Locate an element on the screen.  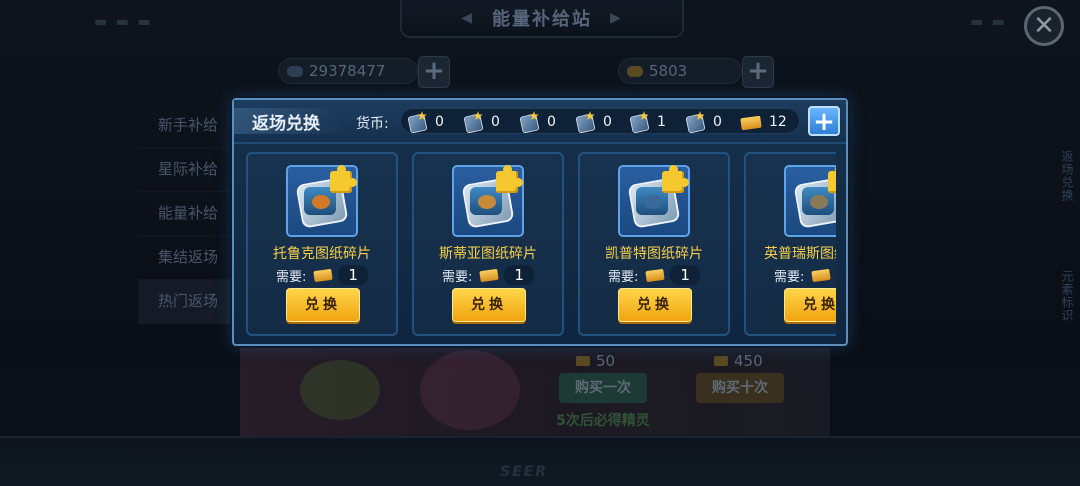
exchange-card: 托鲁克图纸碎片 需要: 1 兑换 is located at coordinates (322, 244).